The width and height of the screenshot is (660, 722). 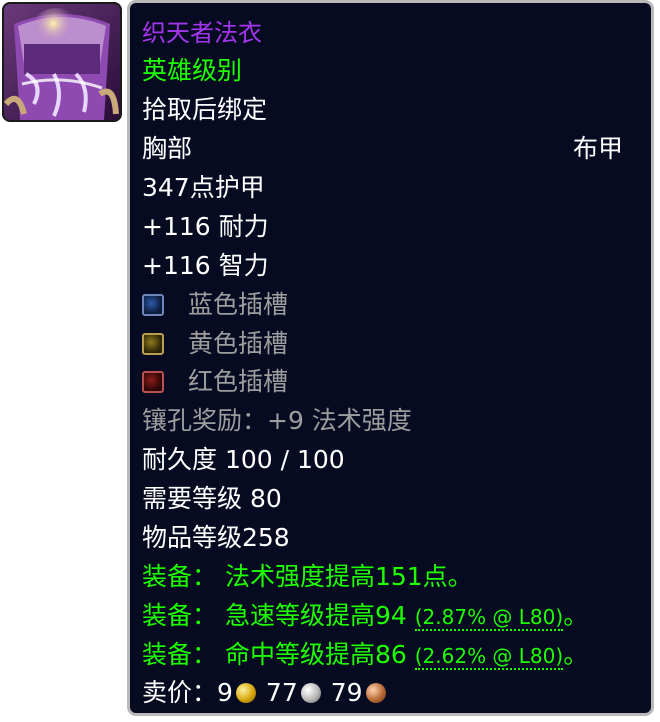 What do you see at coordinates (225, 692) in the screenshot?
I see `gold-amount: 9` at bounding box center [225, 692].